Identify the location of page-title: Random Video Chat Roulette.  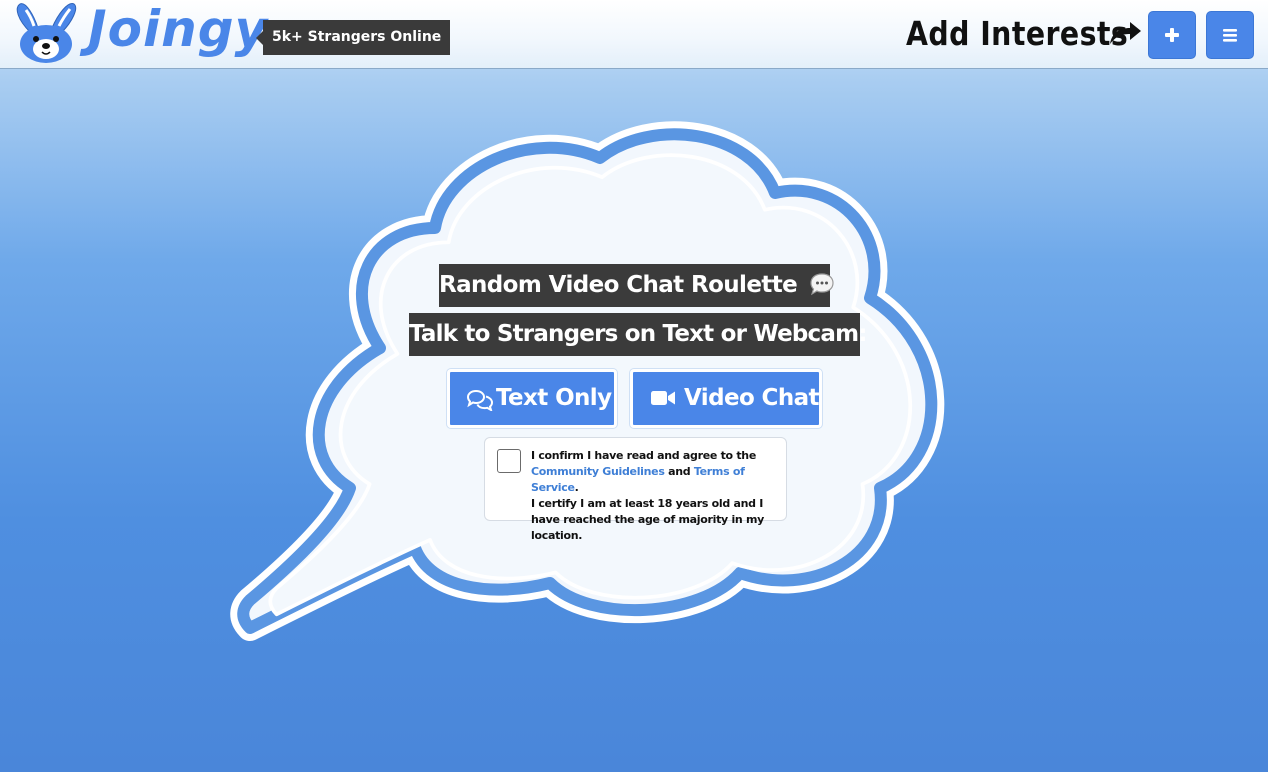
(636, 285).